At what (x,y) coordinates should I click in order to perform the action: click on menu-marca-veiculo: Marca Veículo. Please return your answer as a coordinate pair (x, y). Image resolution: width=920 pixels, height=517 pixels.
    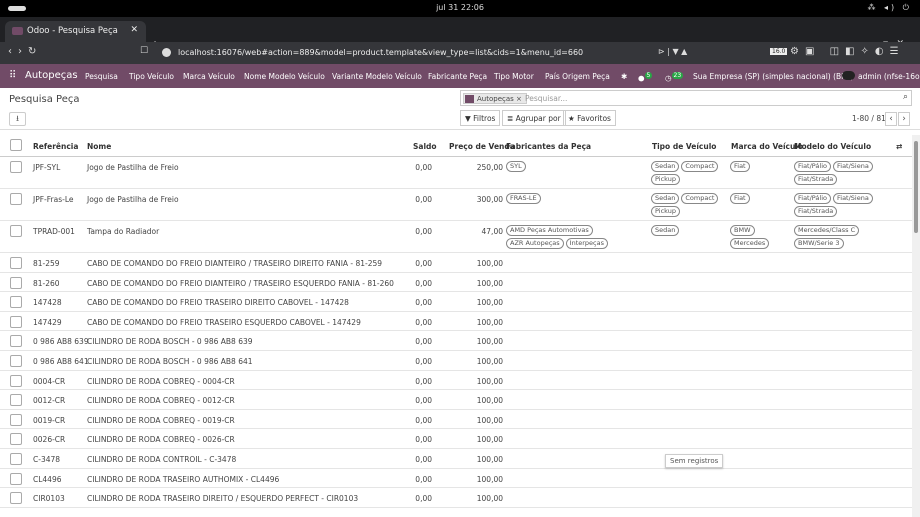
    Looking at the image, I should click on (209, 76).